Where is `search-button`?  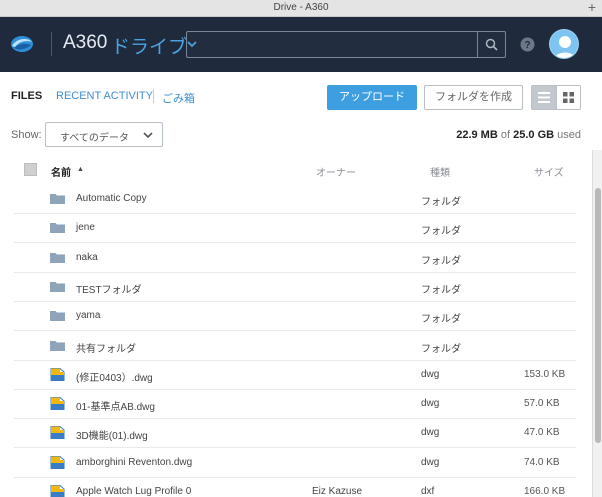 search-button is located at coordinates (491, 44).